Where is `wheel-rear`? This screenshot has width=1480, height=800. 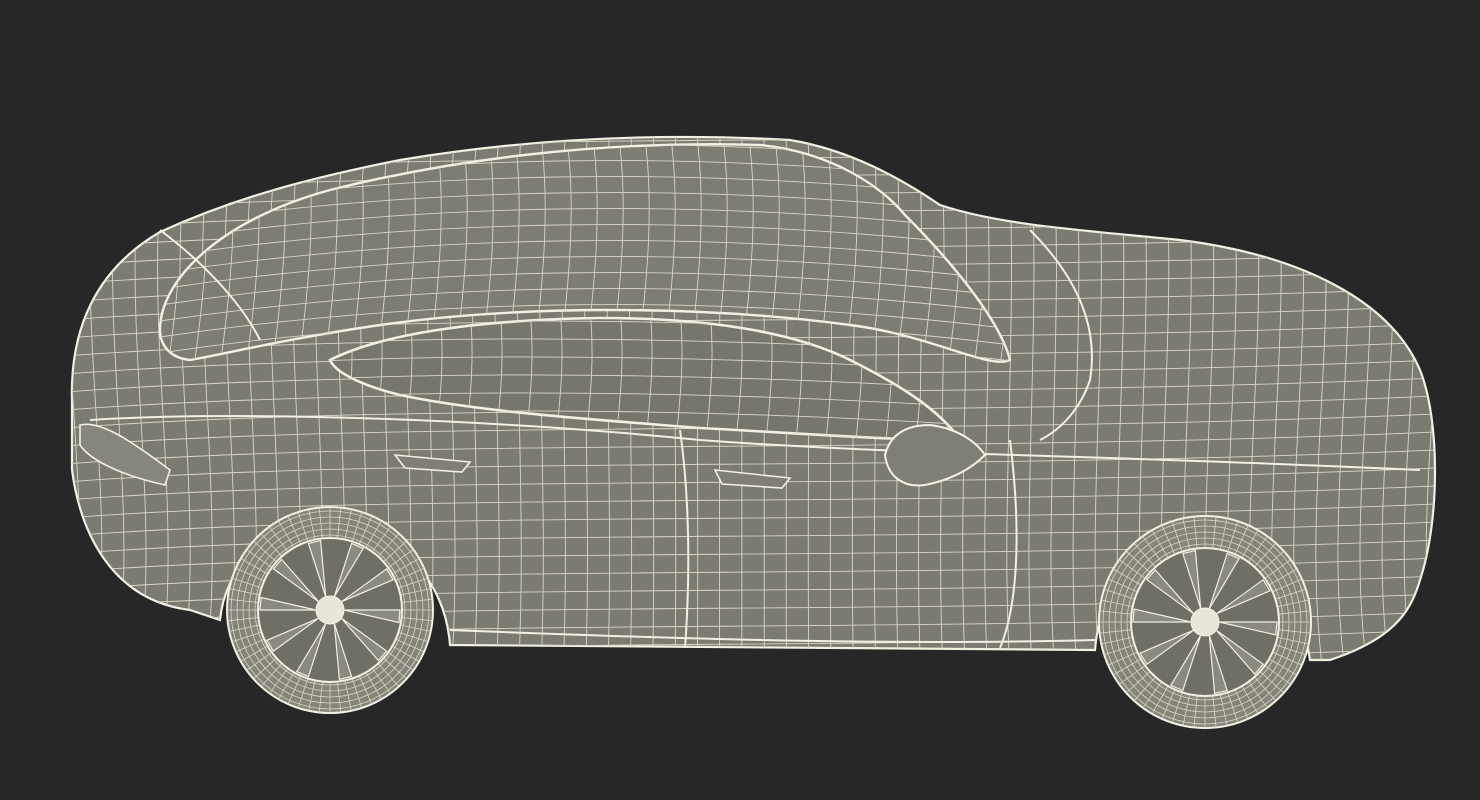
wheel-rear is located at coordinates (330, 610).